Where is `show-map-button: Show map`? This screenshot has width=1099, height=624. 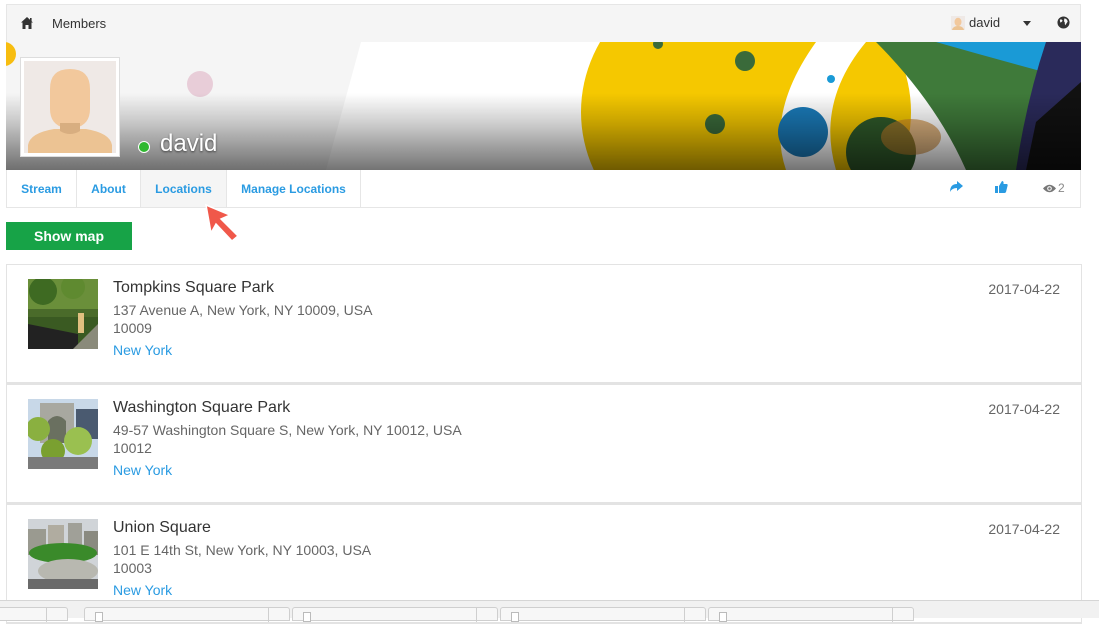
show-map-button: Show map is located at coordinates (69, 236).